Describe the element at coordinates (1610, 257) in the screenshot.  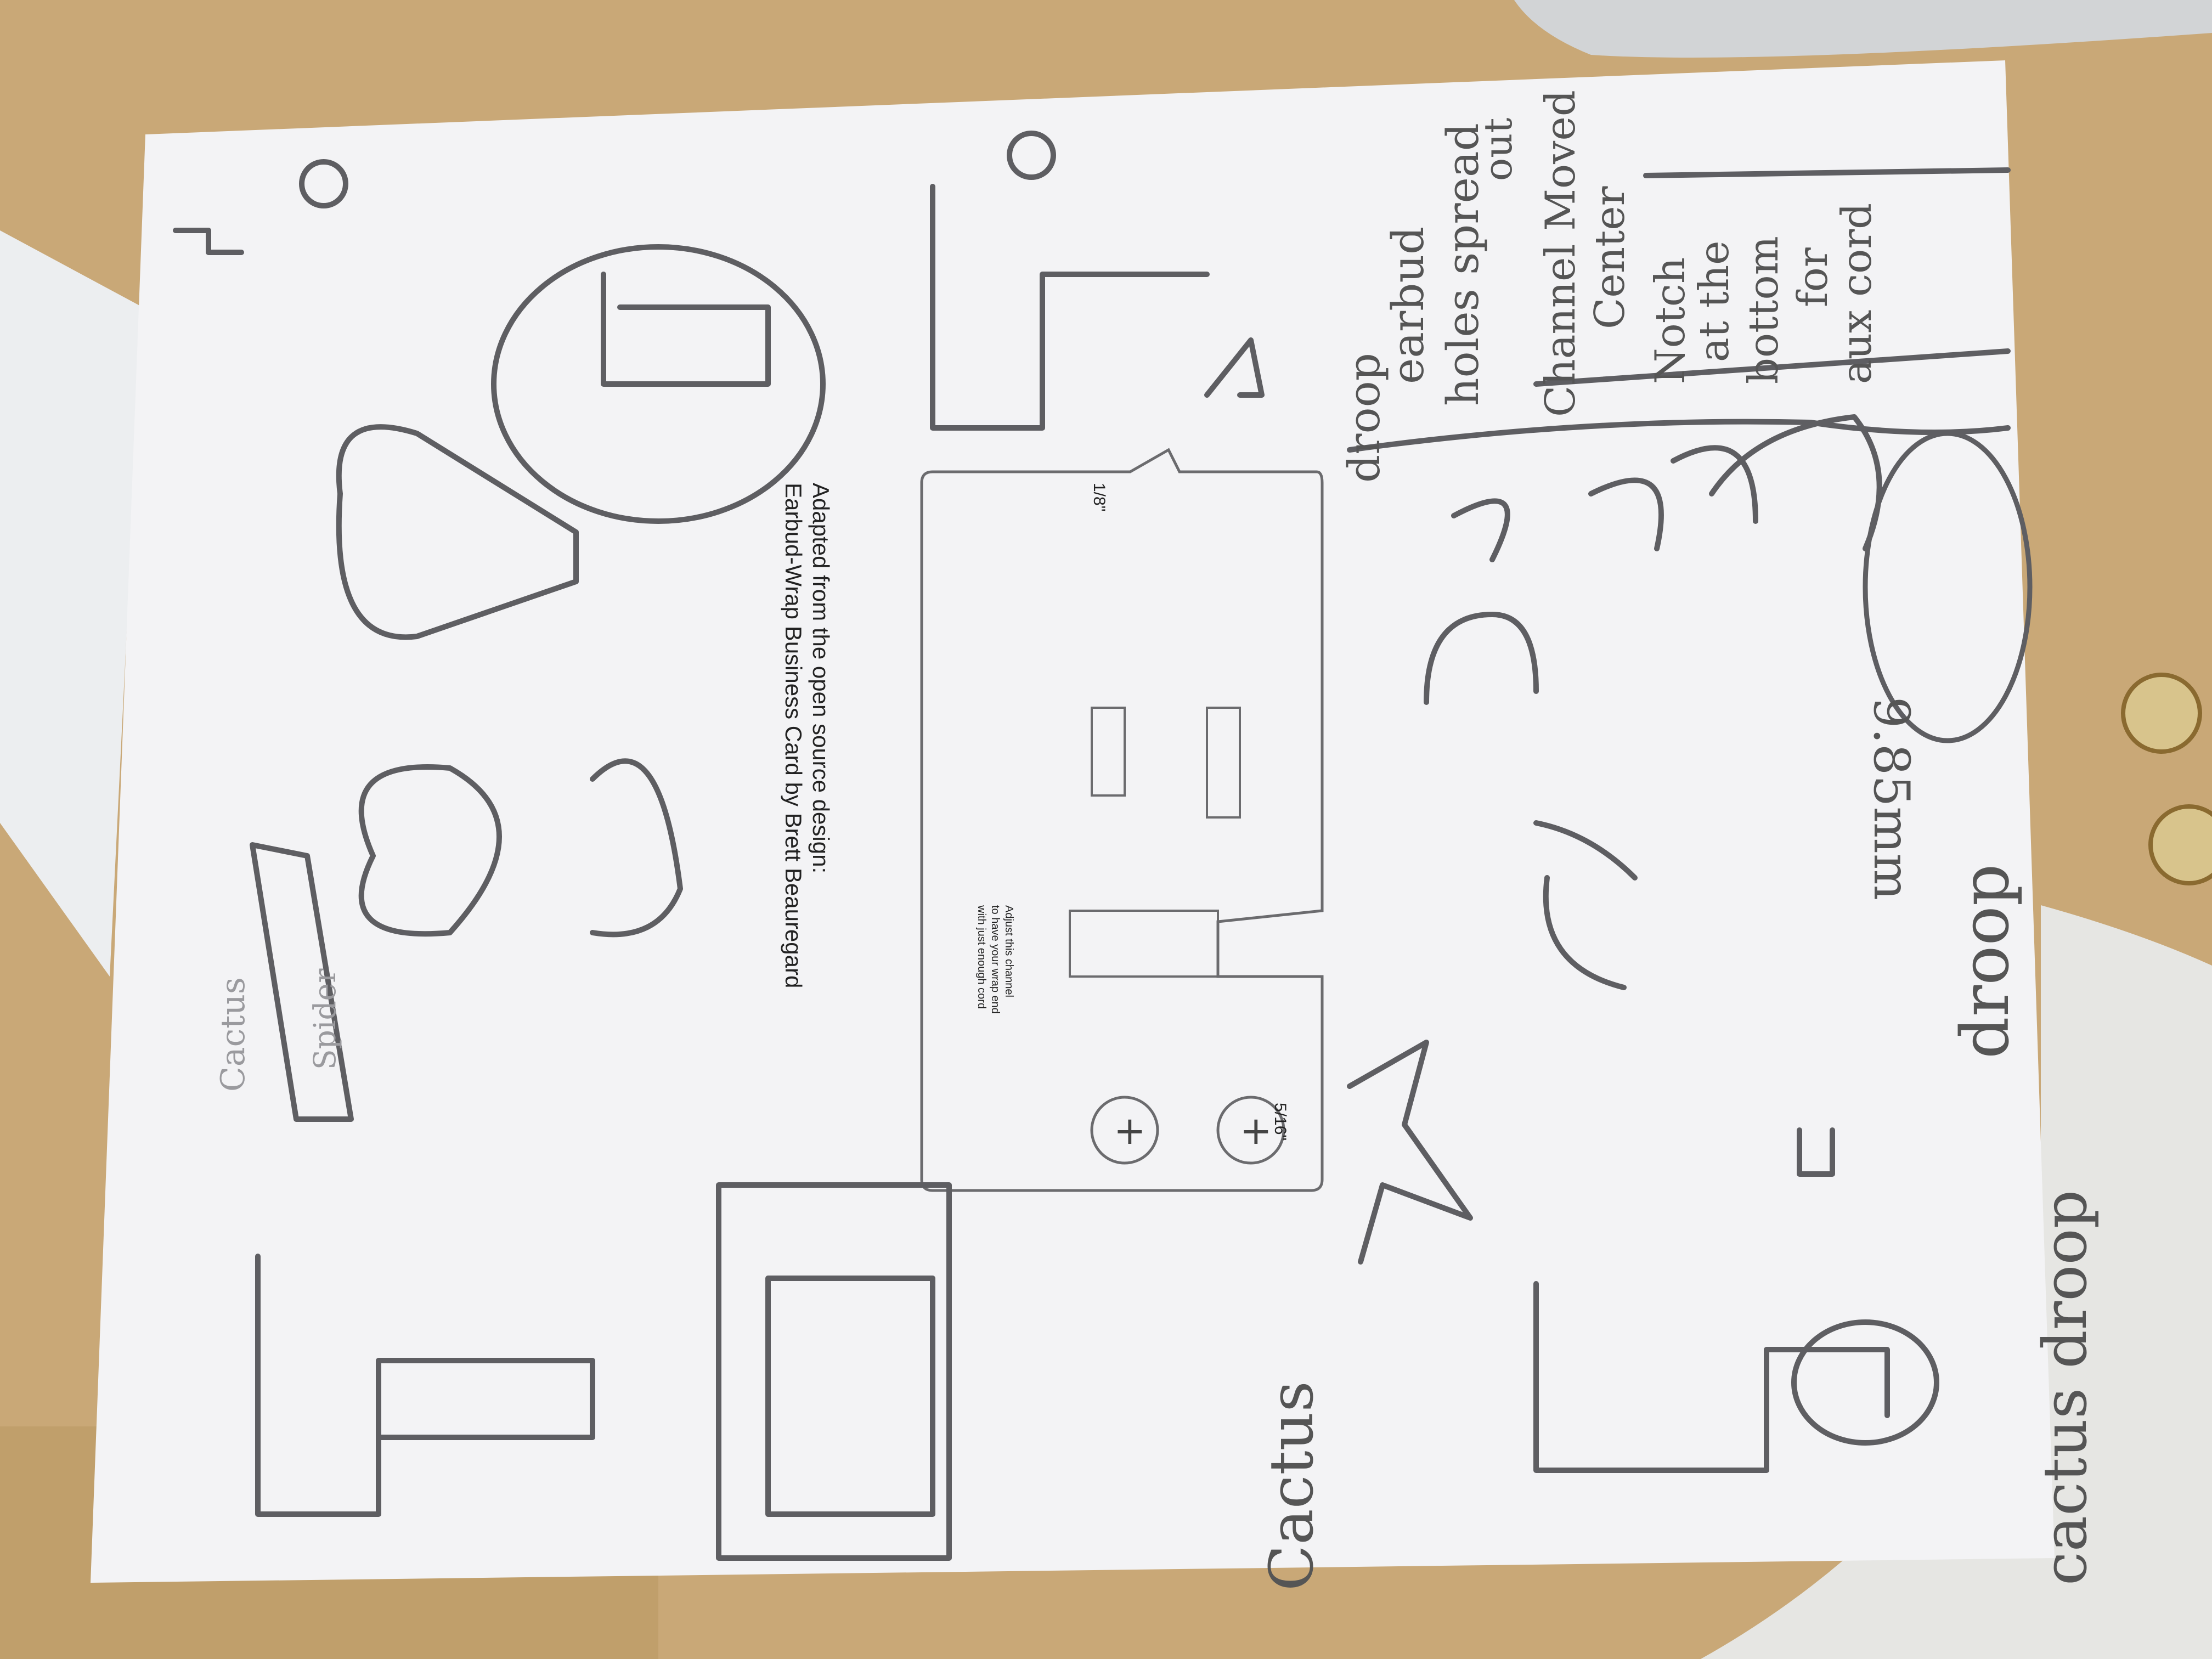
I see `note-channel-2: Center` at that location.